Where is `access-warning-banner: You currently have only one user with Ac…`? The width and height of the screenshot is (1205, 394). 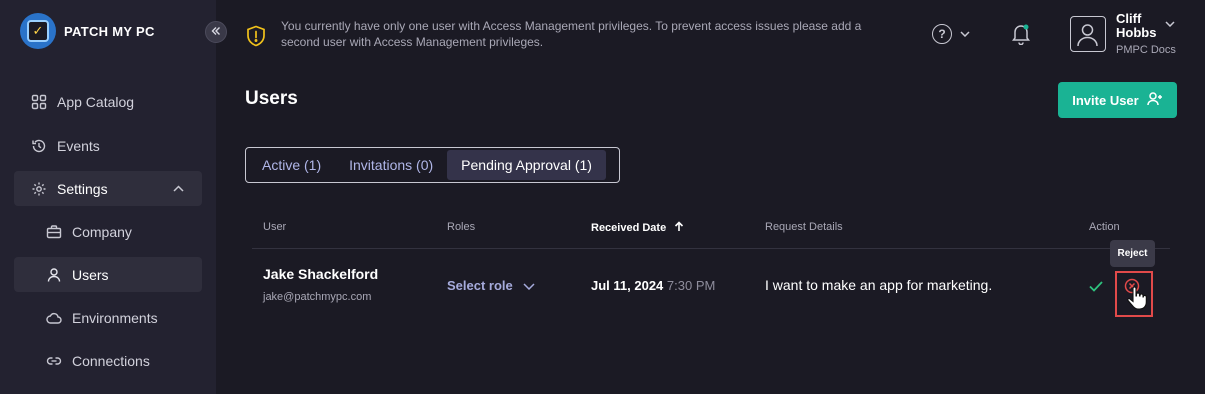
access-warning-banner: You currently have only one user with Ac… is located at coordinates (571, 34).